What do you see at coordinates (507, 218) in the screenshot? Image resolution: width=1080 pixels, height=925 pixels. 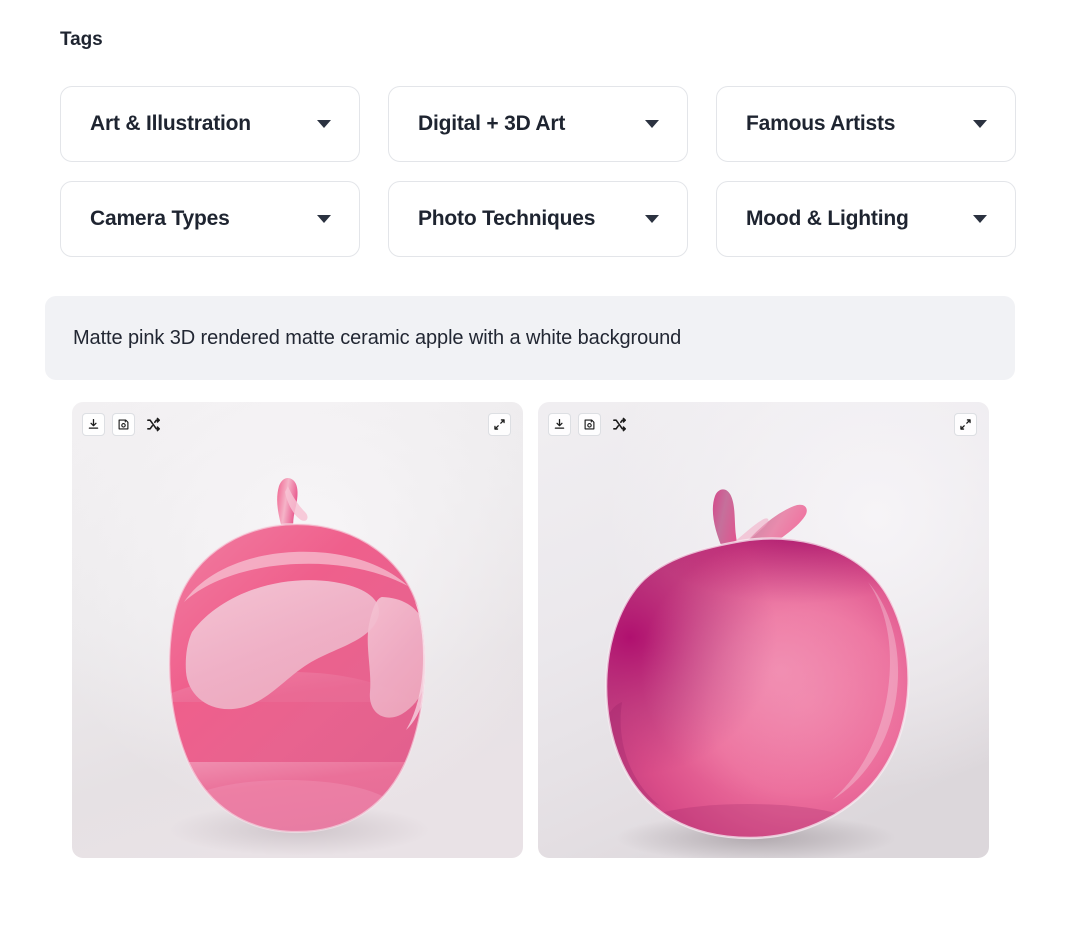 I see `tag-dropdown-label: Photo Techniques` at bounding box center [507, 218].